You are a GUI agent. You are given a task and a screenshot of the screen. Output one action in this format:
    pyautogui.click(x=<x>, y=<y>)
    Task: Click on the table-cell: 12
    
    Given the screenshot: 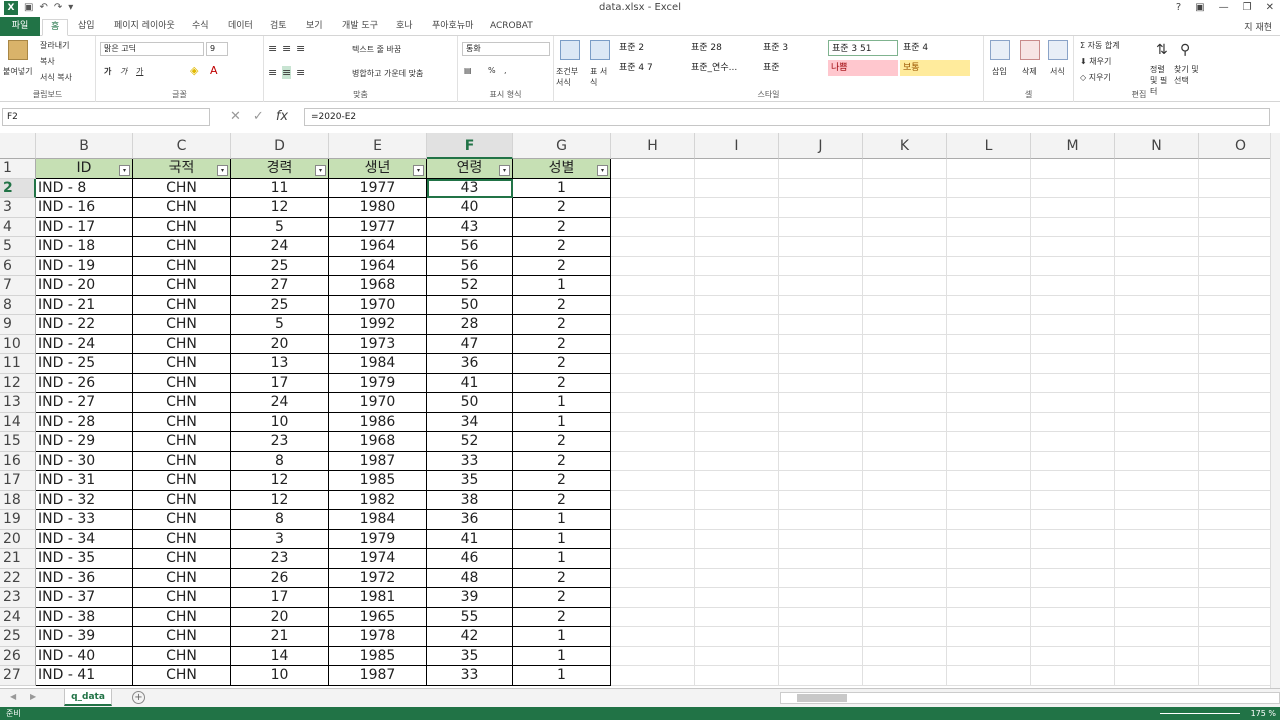 What is the action you would take?
    pyautogui.click(x=280, y=481)
    